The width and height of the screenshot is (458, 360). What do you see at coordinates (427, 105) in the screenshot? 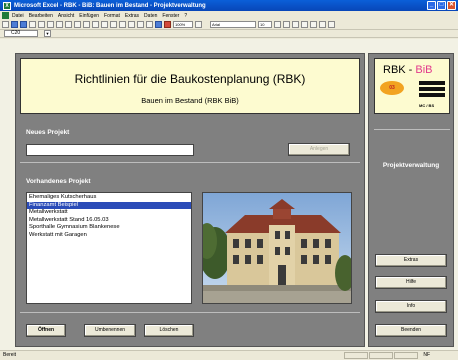
I see `logo-subtext: MC / BS` at bounding box center [427, 105].